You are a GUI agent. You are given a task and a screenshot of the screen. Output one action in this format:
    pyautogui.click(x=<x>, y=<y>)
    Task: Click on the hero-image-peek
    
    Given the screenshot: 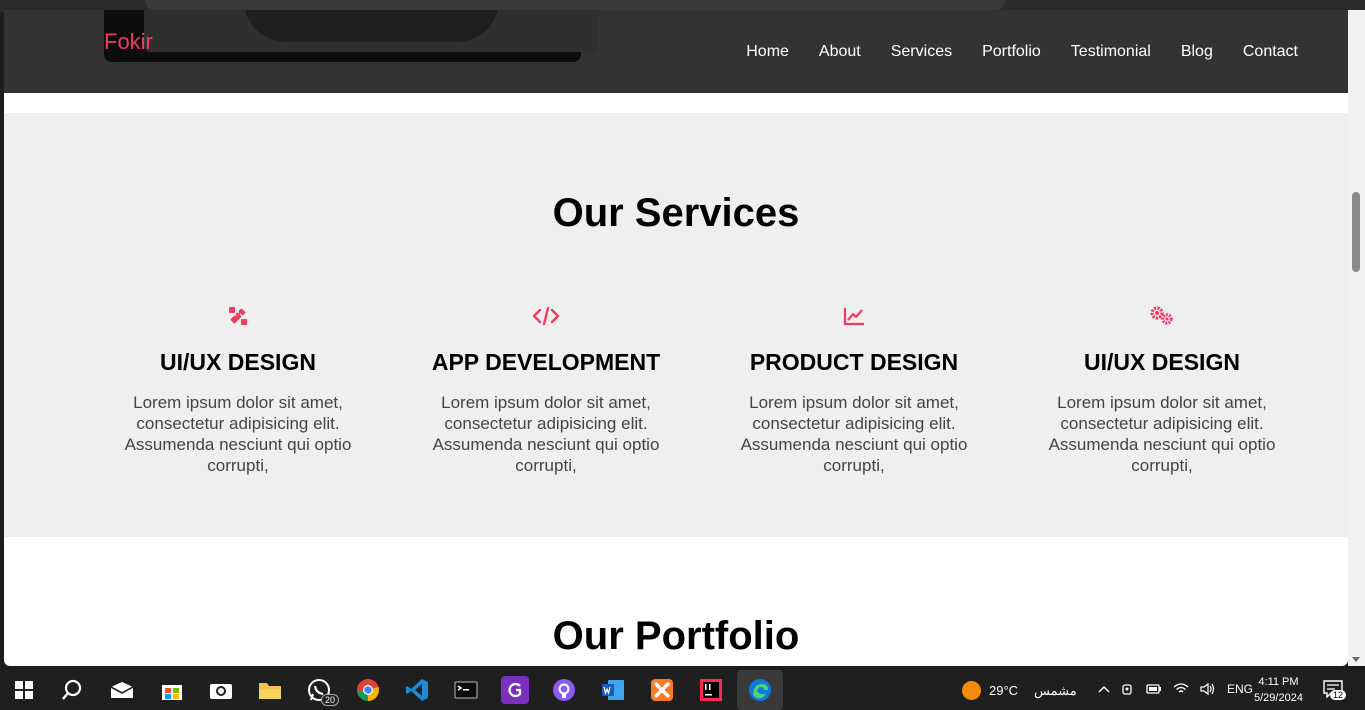 What is the action you would take?
    pyautogui.click(x=351, y=36)
    